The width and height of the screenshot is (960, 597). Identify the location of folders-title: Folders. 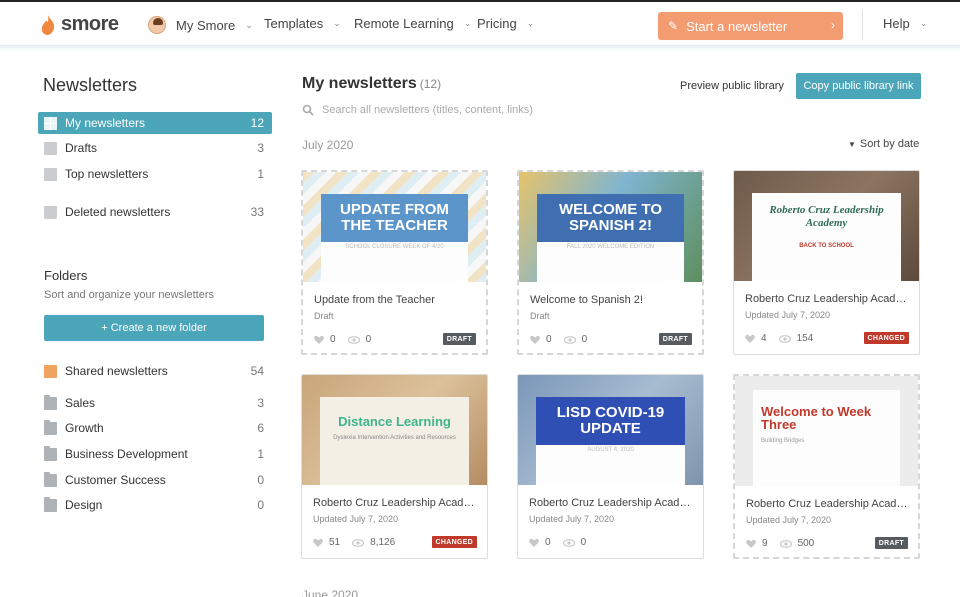
(66, 275).